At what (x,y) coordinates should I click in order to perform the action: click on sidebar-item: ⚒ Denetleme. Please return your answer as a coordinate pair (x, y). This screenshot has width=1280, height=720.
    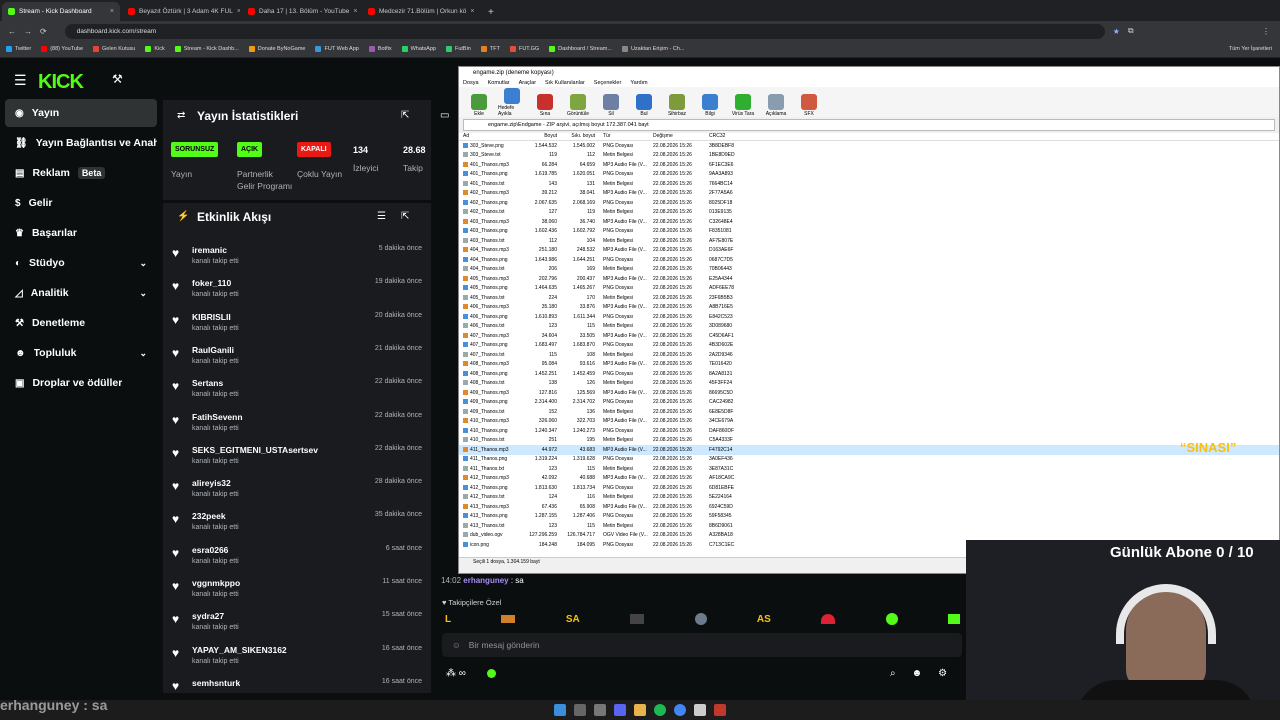
    Looking at the image, I should click on (81, 323).